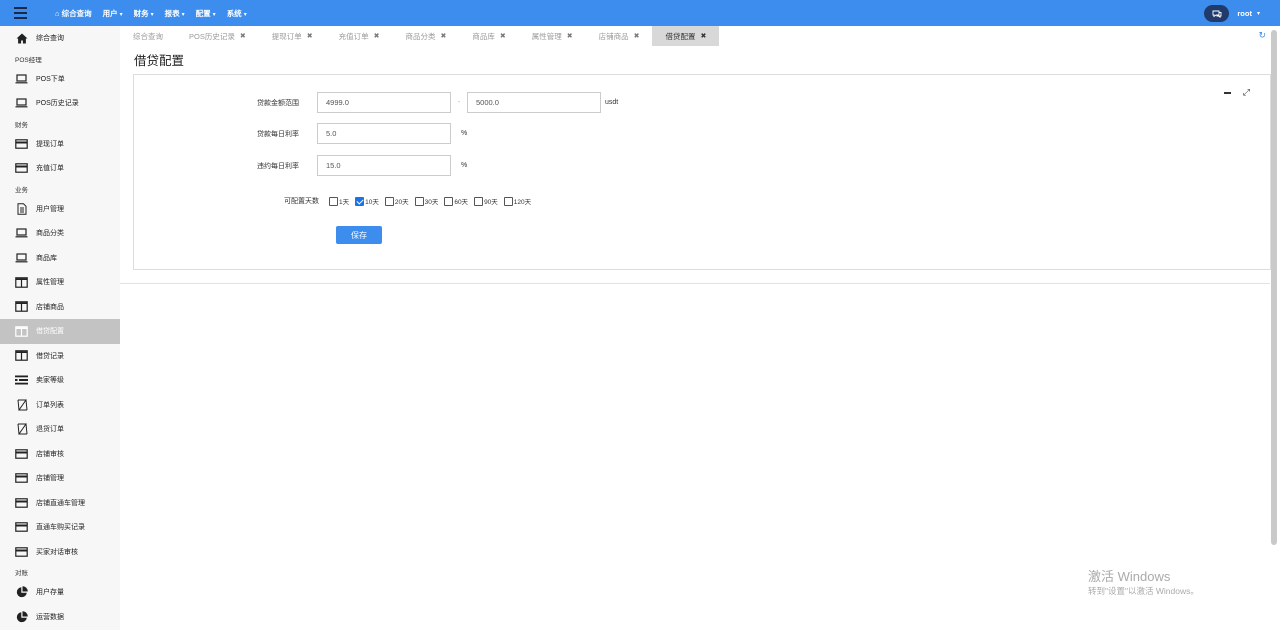 The height and width of the screenshot is (630, 1280). What do you see at coordinates (522, 202) in the screenshot?
I see `days-checkbox-label: 120天` at bounding box center [522, 202].